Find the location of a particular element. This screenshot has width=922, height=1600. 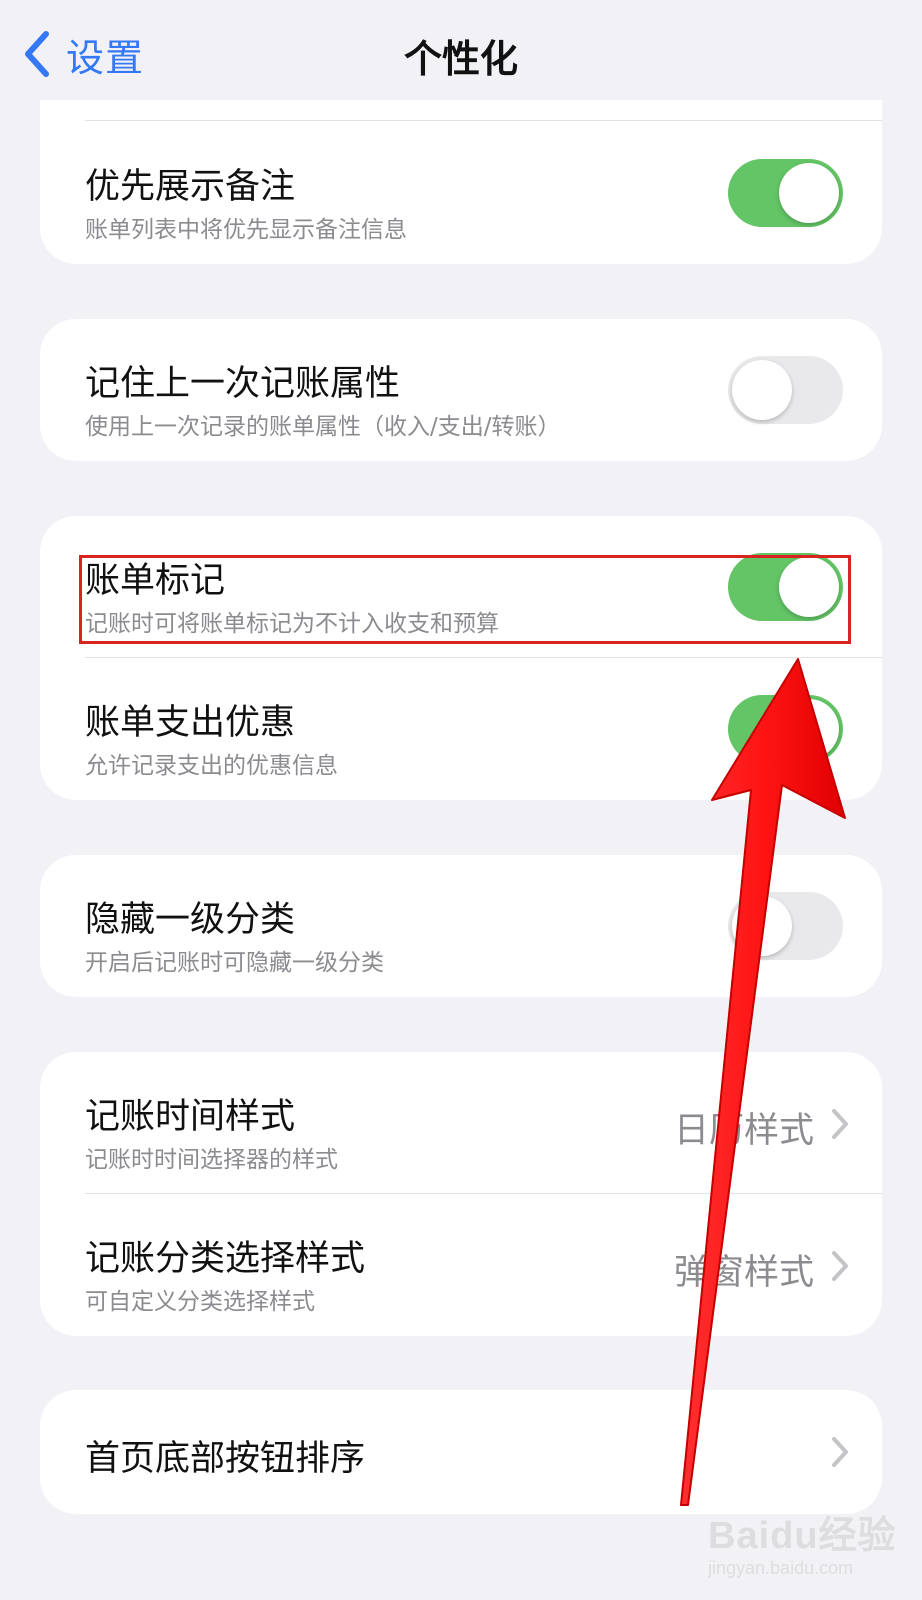

divider is located at coordinates (483, 120).